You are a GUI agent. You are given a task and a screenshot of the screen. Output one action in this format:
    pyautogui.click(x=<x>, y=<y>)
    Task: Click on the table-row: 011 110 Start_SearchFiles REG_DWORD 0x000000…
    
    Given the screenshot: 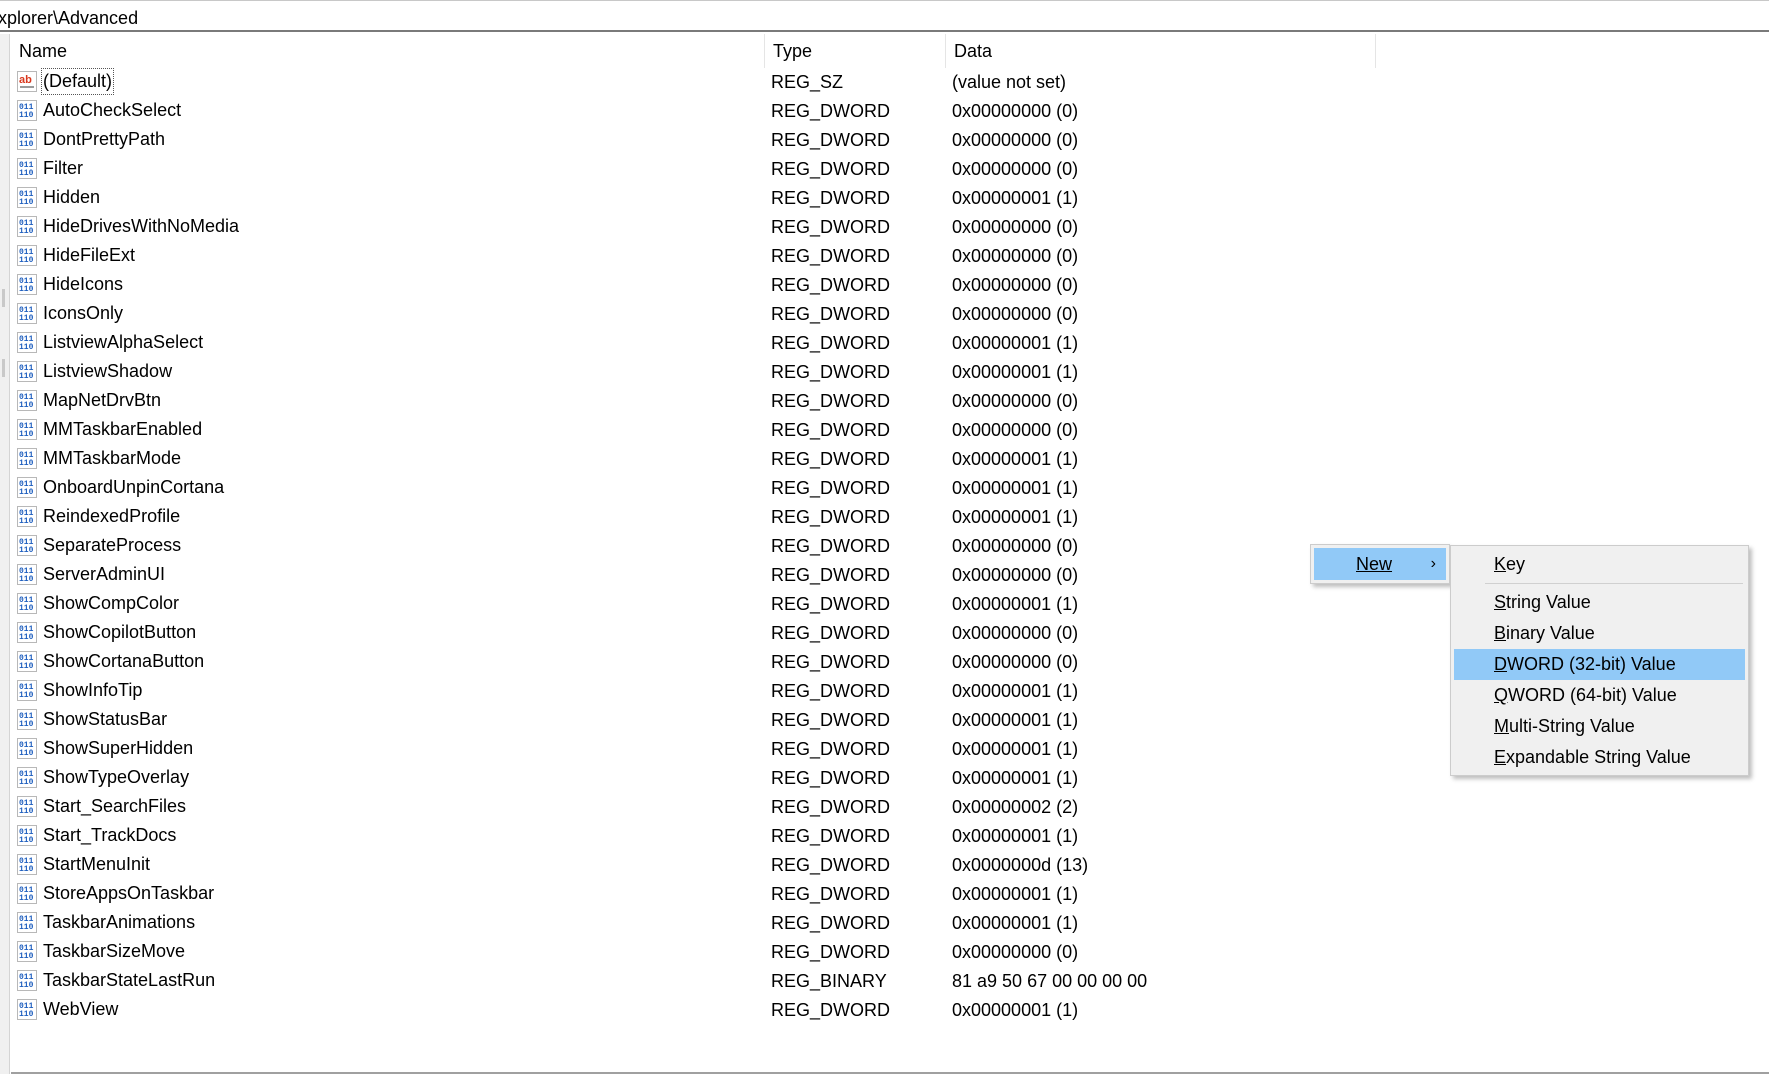 What is the action you would take?
    pyautogui.click(x=890, y=807)
    